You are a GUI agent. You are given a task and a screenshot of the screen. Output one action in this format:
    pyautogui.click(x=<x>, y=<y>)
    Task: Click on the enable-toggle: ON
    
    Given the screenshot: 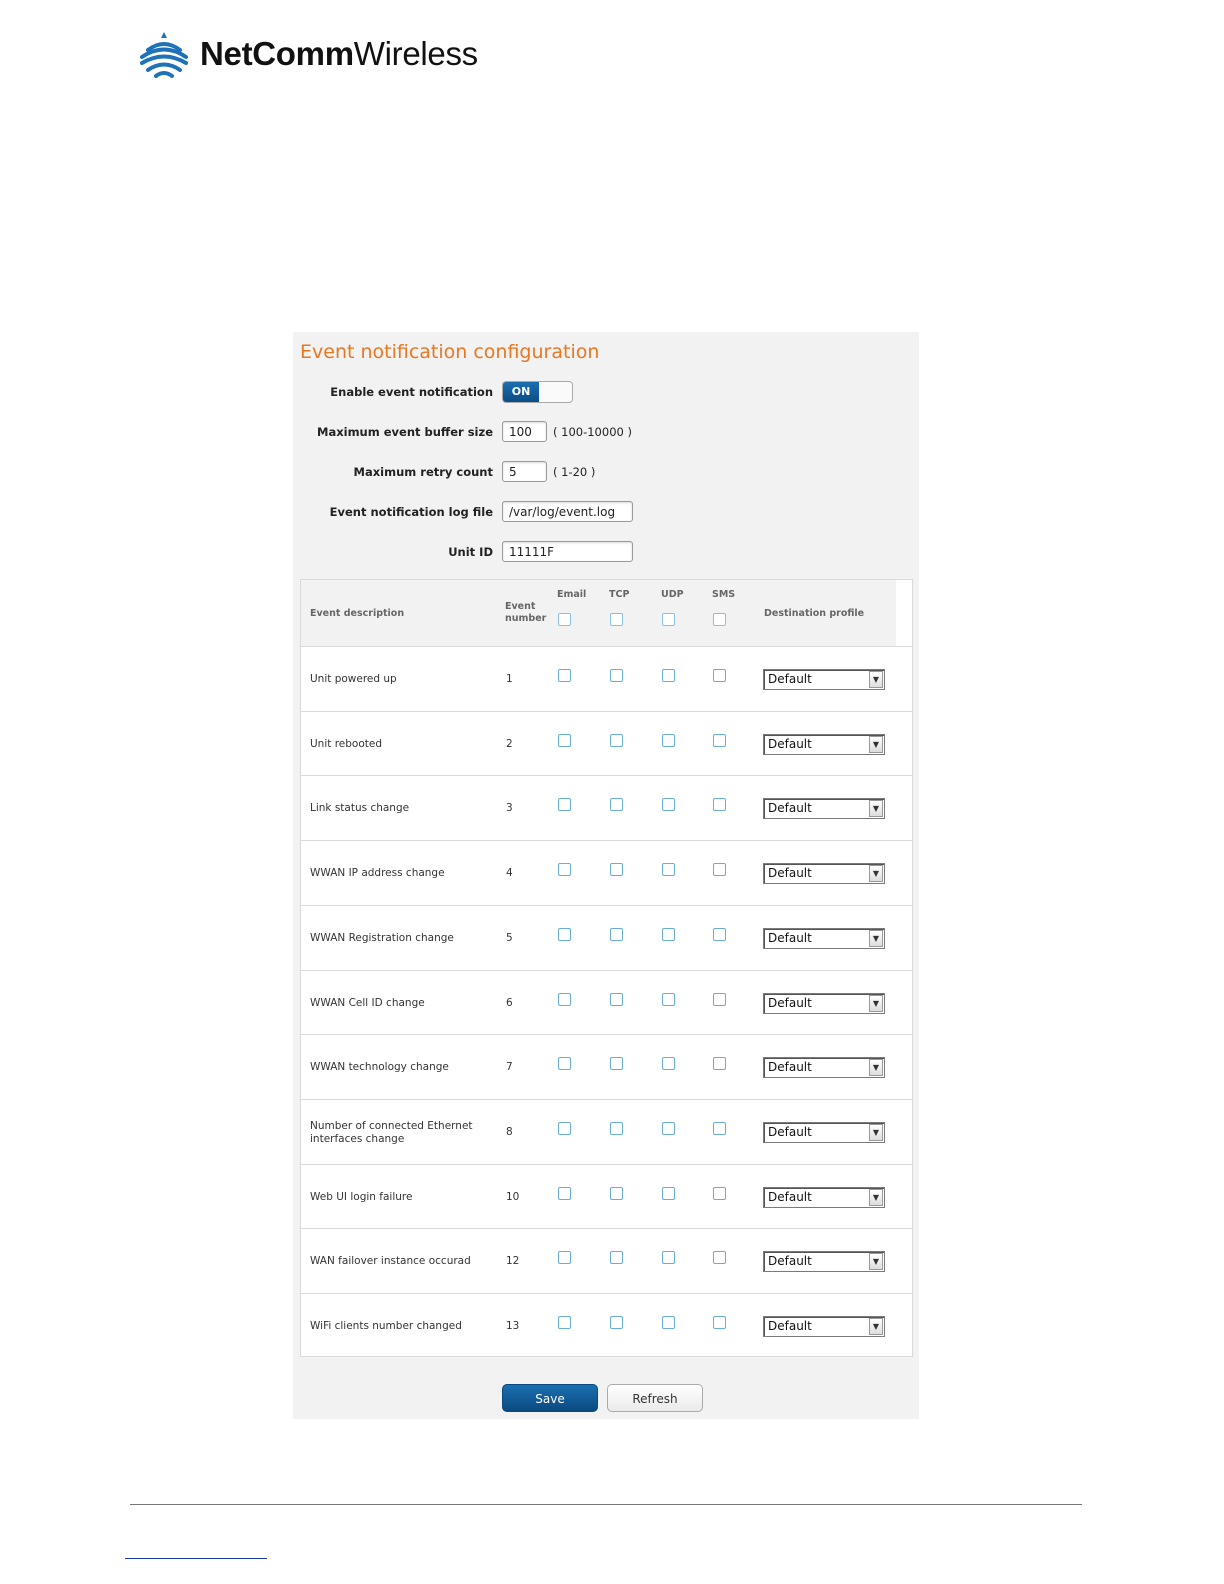 What is the action you would take?
    pyautogui.click(x=537, y=392)
    